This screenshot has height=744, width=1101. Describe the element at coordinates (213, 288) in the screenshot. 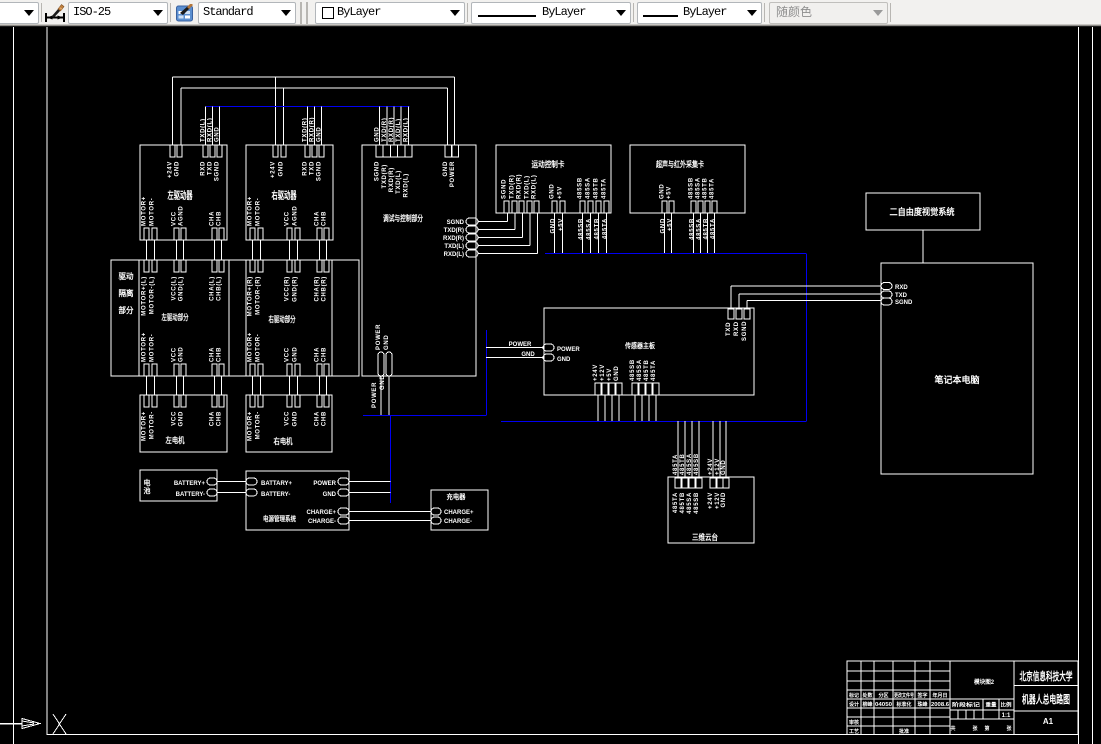

I see `svg-text: CHA(L)` at that location.